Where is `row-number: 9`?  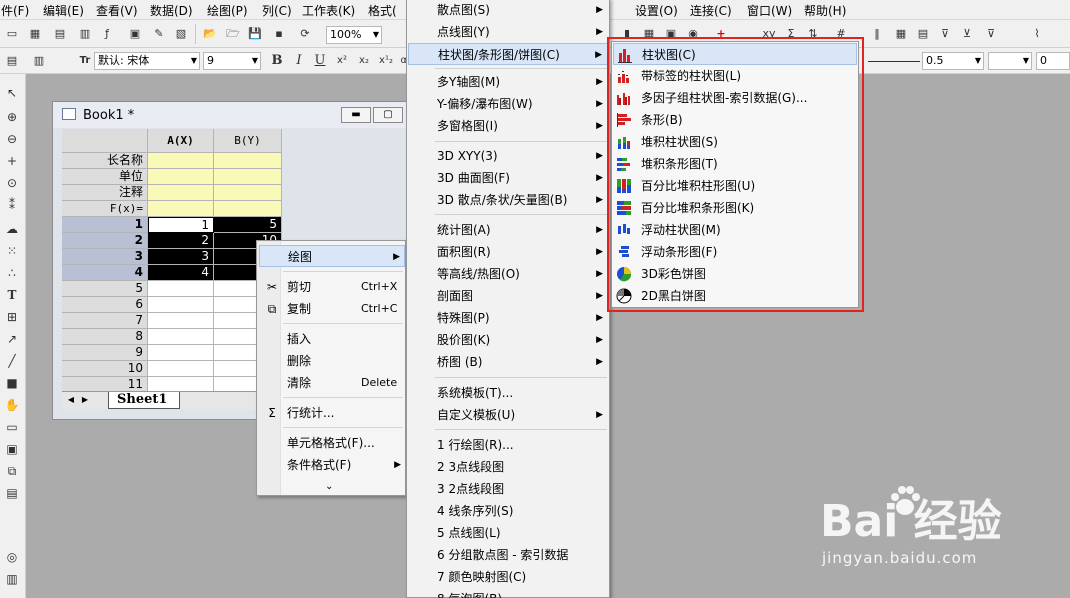
row-number: 9 is located at coordinates (105, 353).